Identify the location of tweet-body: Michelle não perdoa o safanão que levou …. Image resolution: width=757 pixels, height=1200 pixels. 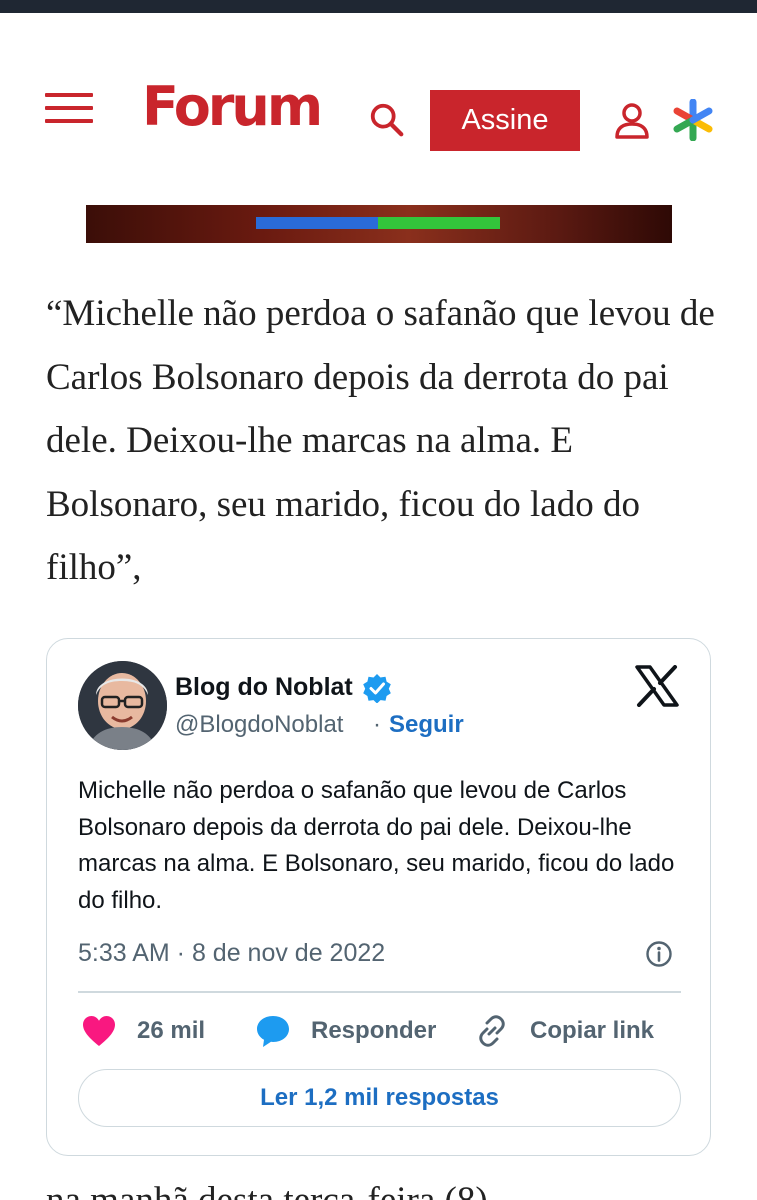
(376, 845).